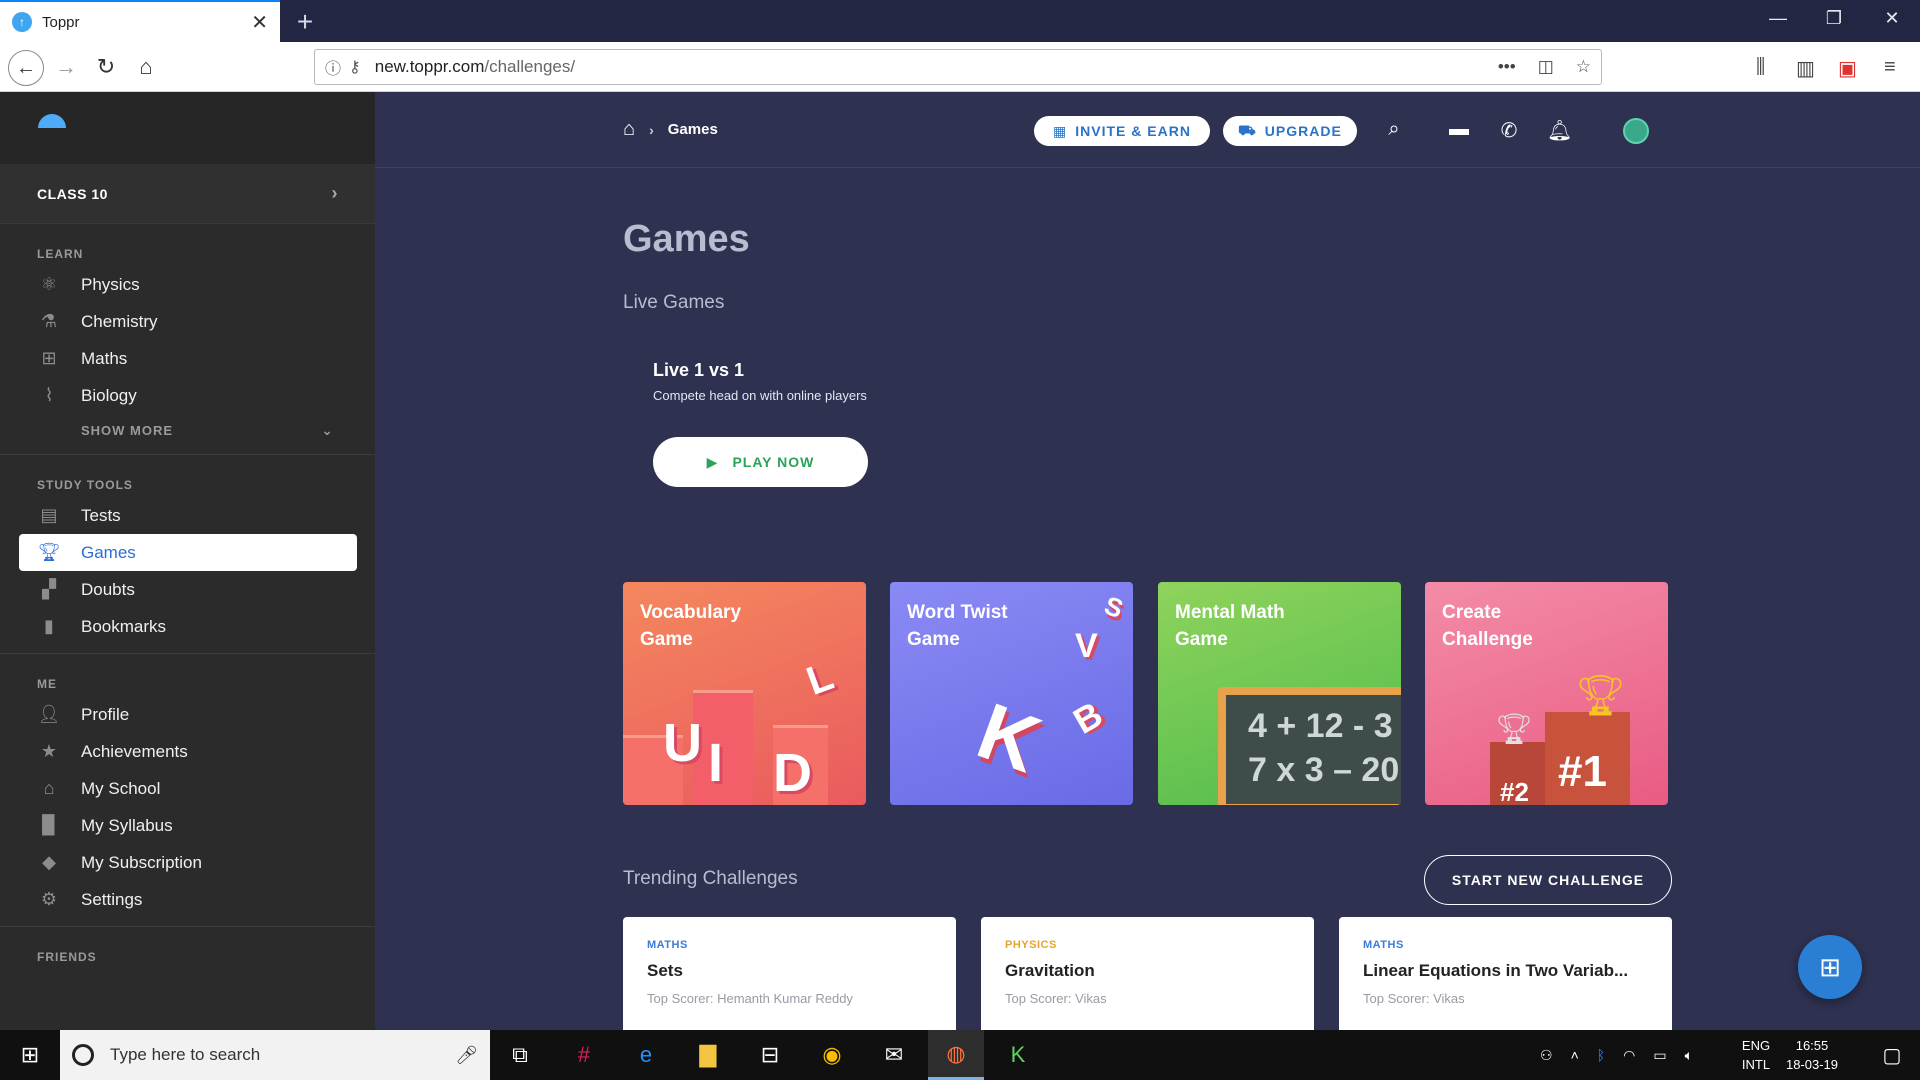 This screenshot has width=1920, height=1080. Describe the element at coordinates (187, 395) in the screenshot. I see `sidebar-item-biology: ⌇ Biology` at that location.